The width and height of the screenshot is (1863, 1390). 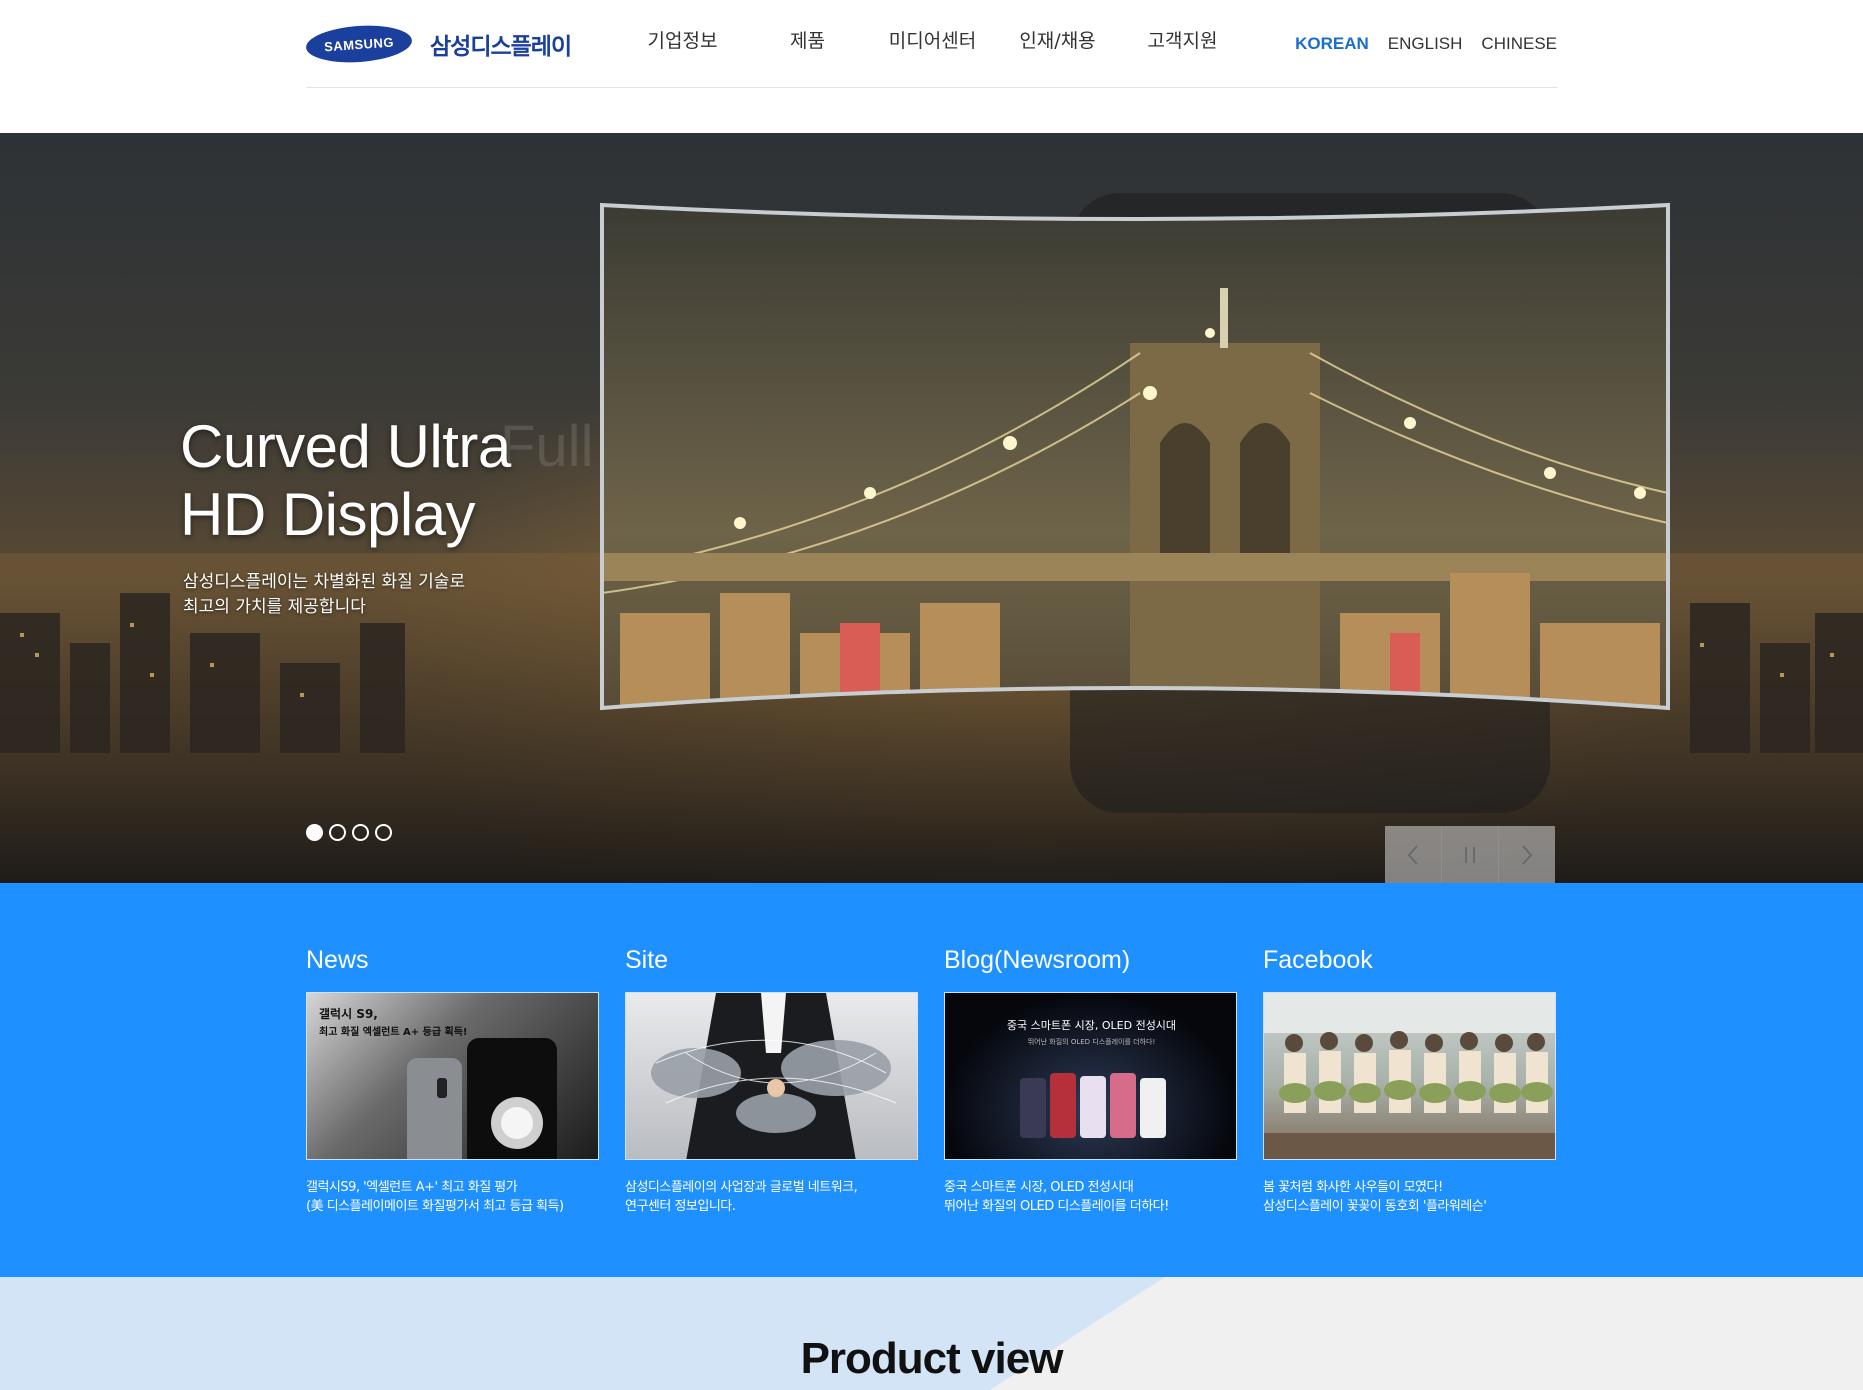 I want to click on card-news-thumbnail: 갤럭시 S9, 최고 화질 엑셀런트 A+ 등급 획득!, so click(x=452, y=1076).